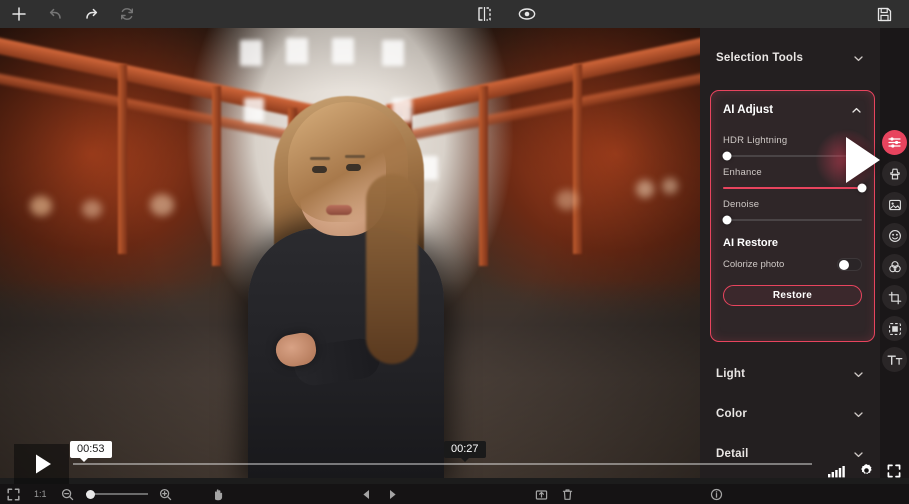 This screenshot has height=504, width=909. I want to click on selection-tools-label: Selection Tools, so click(760, 58).